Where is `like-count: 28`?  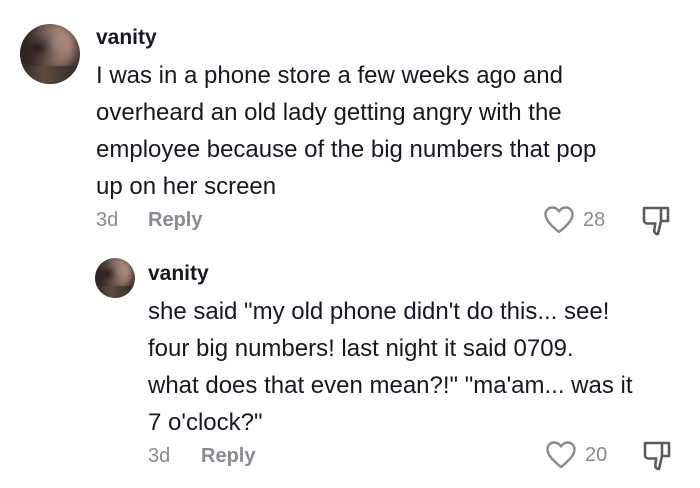
like-count: 28 is located at coordinates (594, 219).